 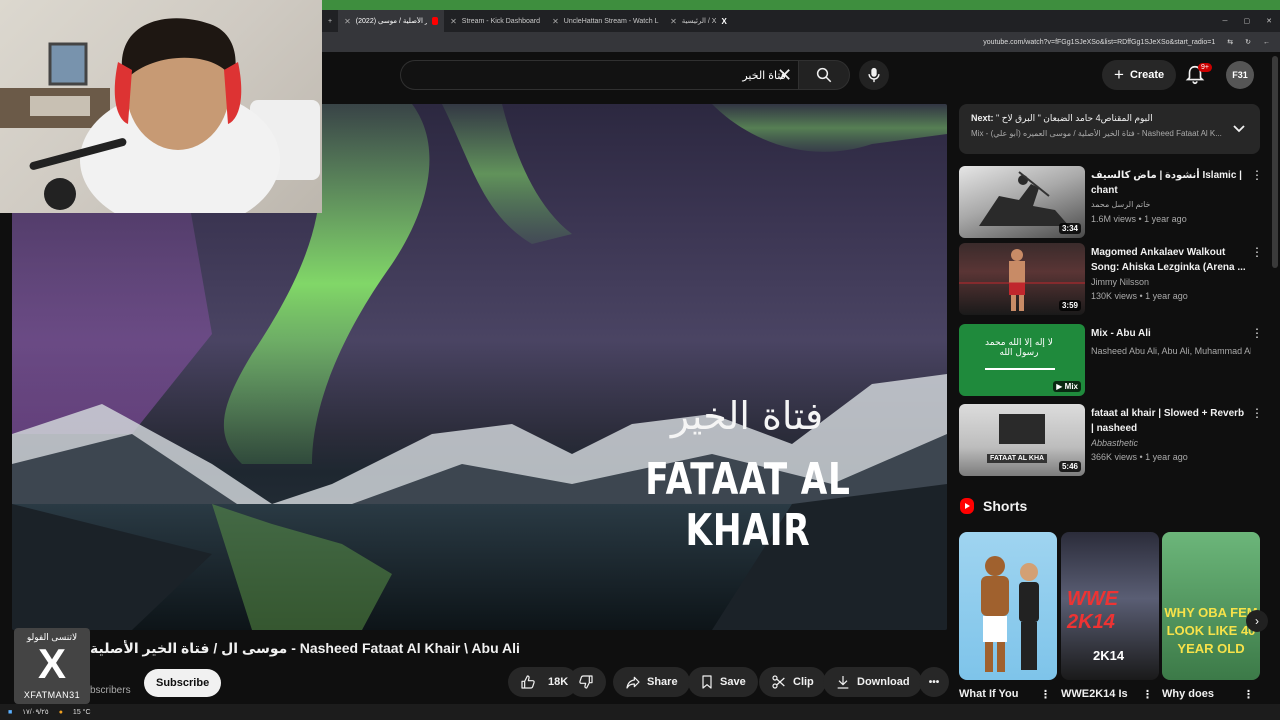 I want to click on download-label: Download, so click(x=883, y=682).